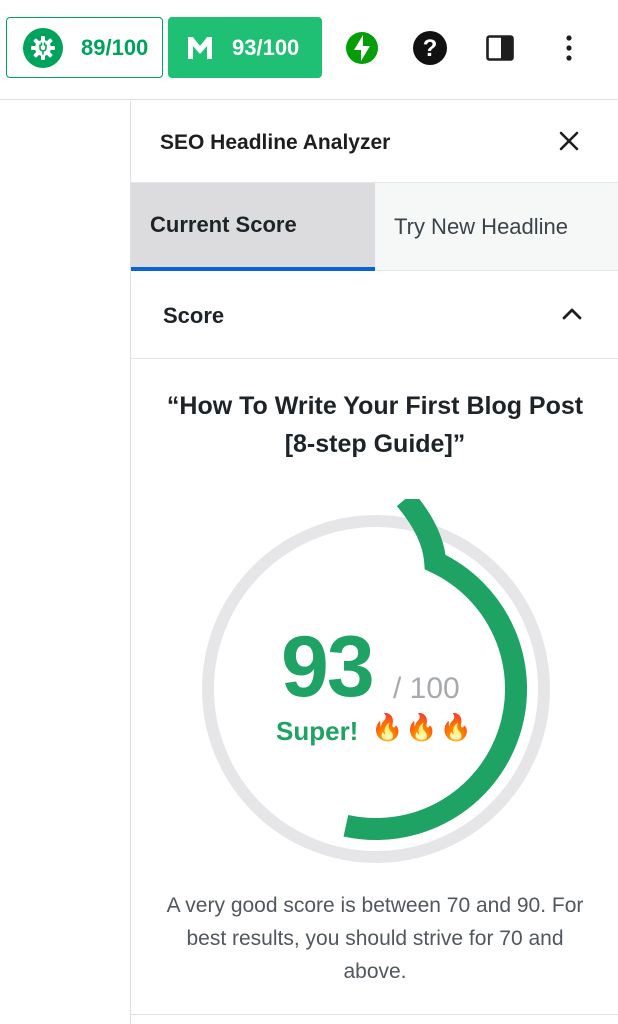 This screenshot has height=1024, width=618. Describe the element at coordinates (253, 227) in the screenshot. I see `tab-current-score: Current Score` at that location.